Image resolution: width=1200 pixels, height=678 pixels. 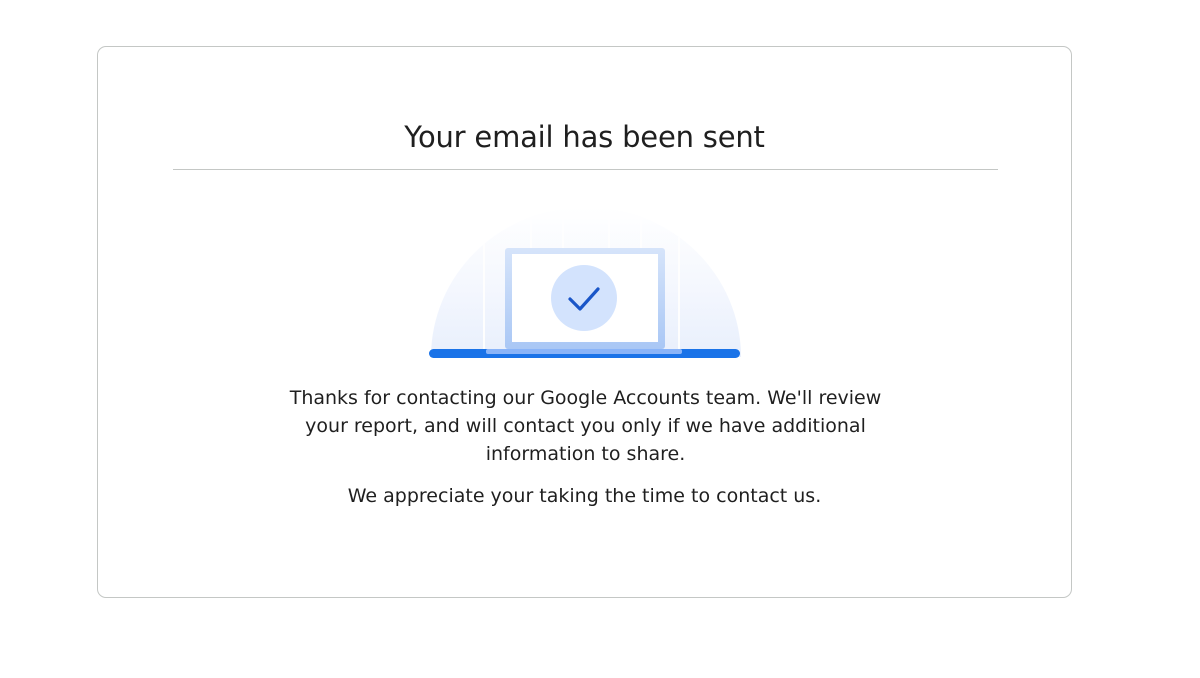 What do you see at coordinates (584, 298) in the screenshot?
I see `check-circle` at bounding box center [584, 298].